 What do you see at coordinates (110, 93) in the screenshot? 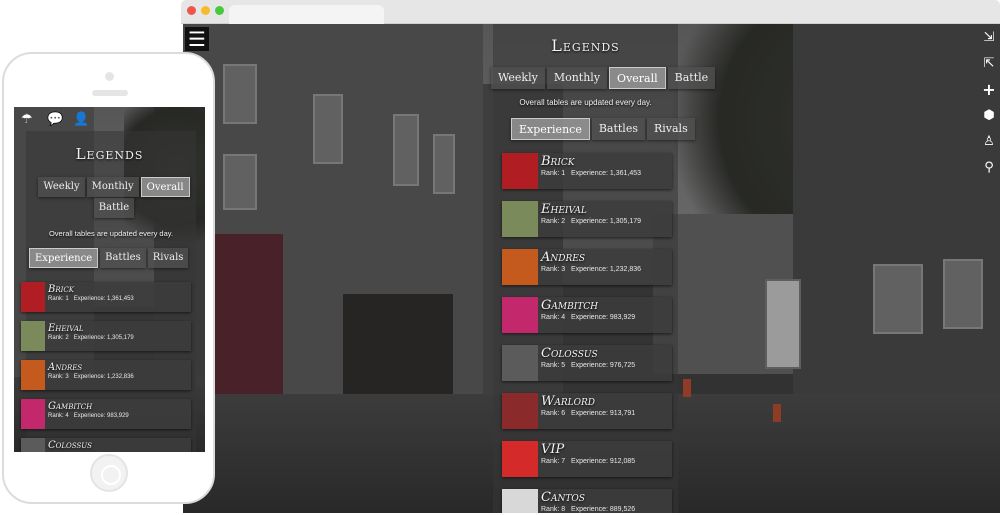
I see `phone-speaker` at bounding box center [110, 93].